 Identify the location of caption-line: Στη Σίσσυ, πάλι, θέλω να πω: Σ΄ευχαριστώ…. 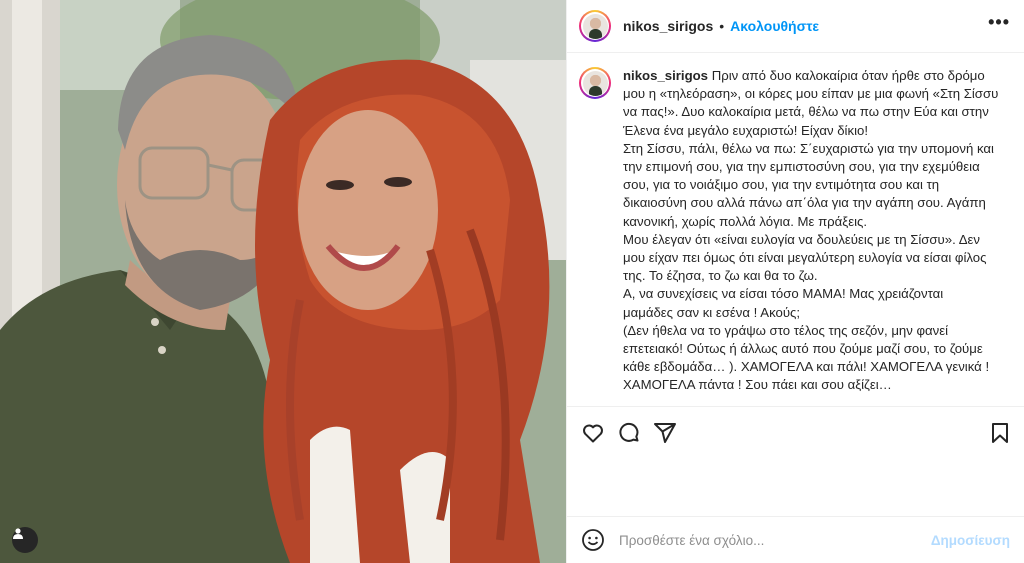
(808, 148).